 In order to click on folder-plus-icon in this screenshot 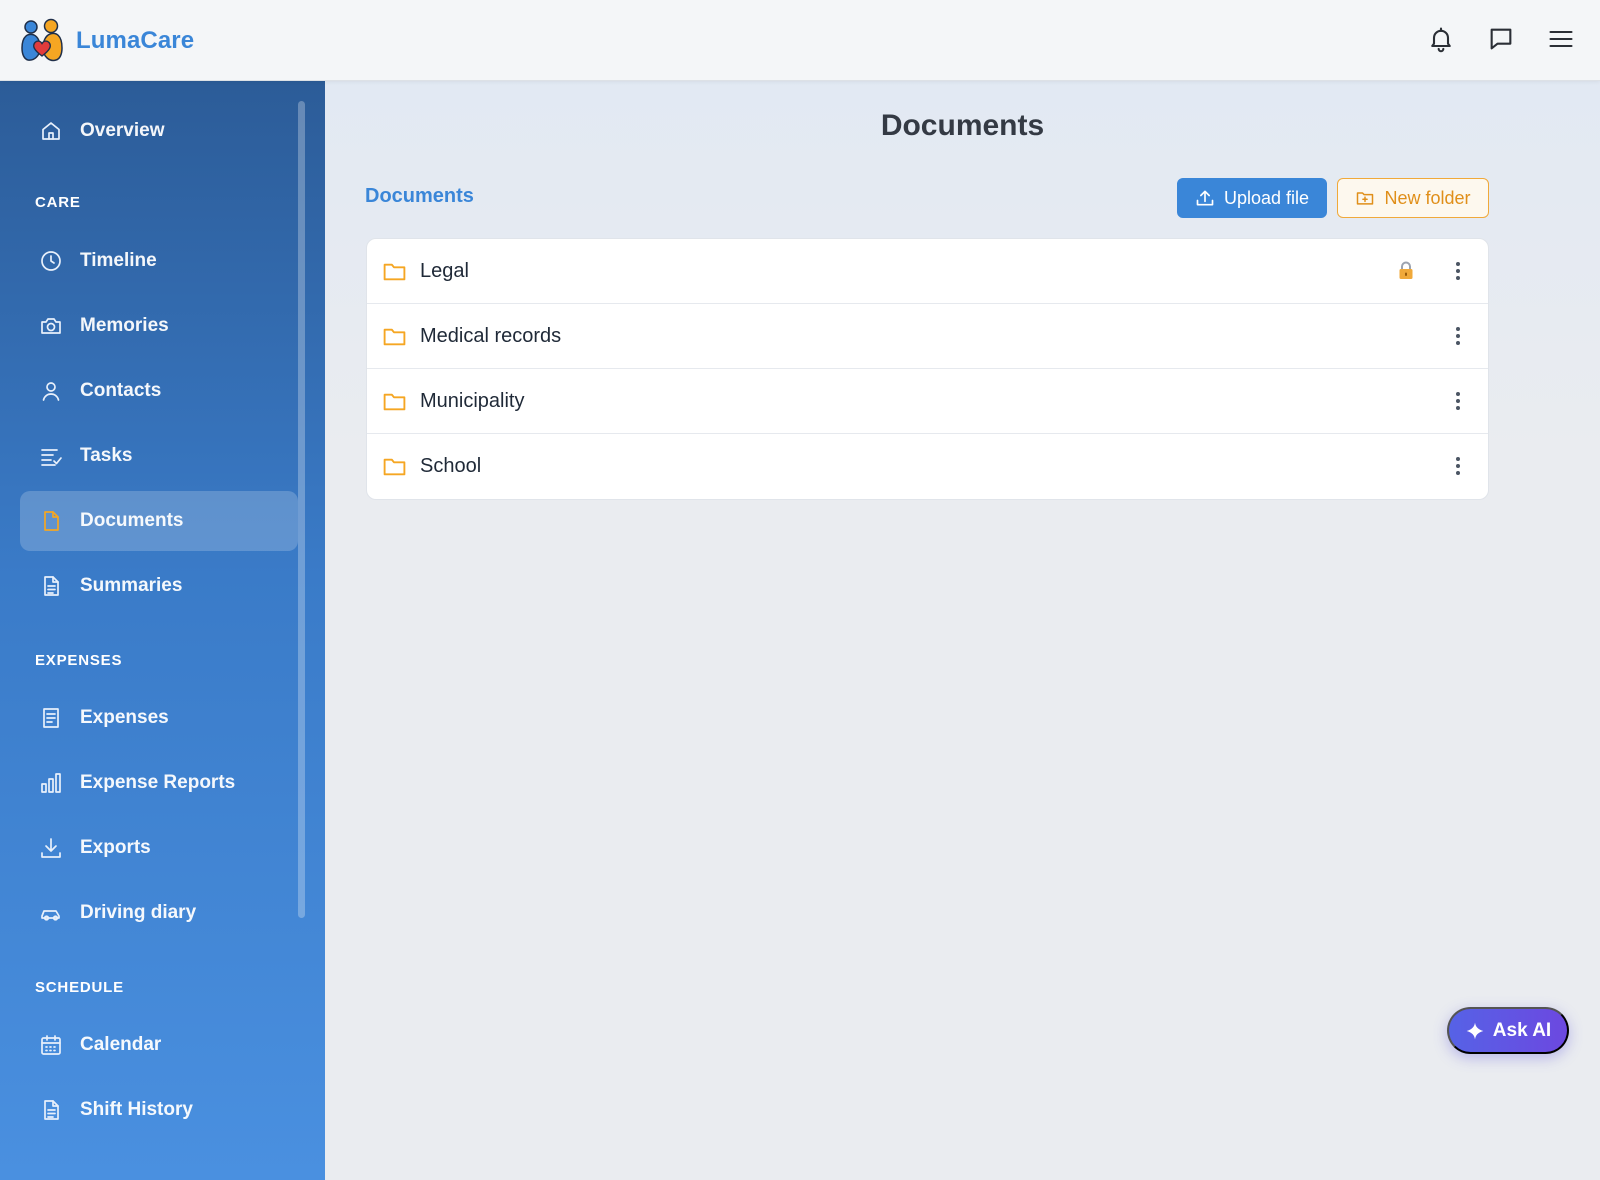, I will do `click(1365, 198)`.